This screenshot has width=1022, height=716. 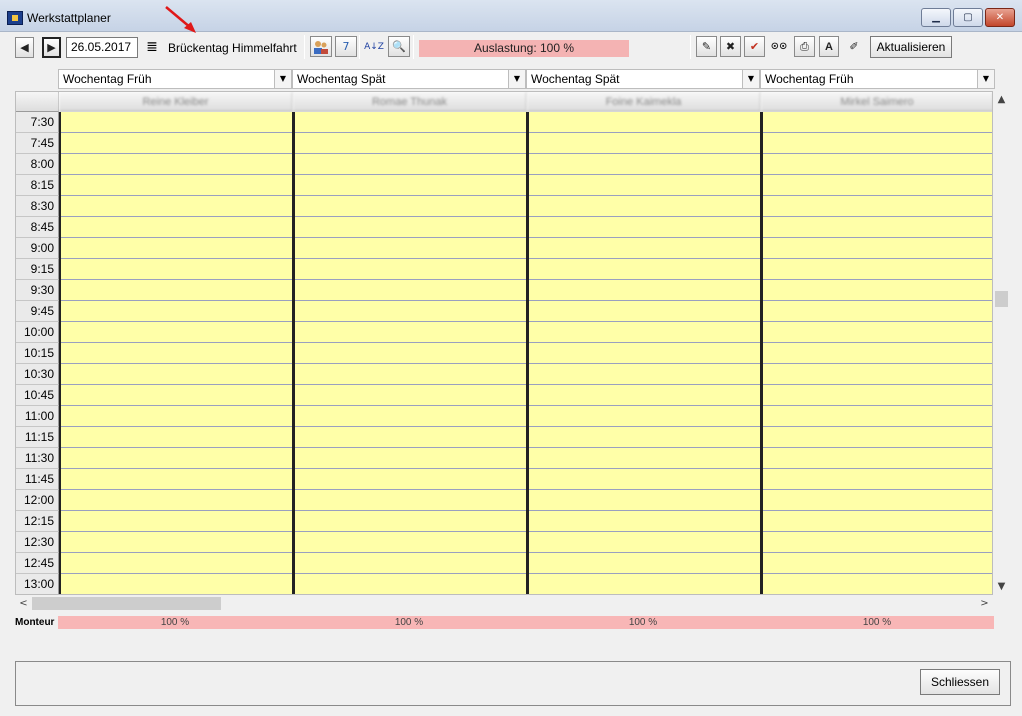 What do you see at coordinates (1001, 343) in the screenshot?
I see `vertical-scrollbar: ▲ ▼` at bounding box center [1001, 343].